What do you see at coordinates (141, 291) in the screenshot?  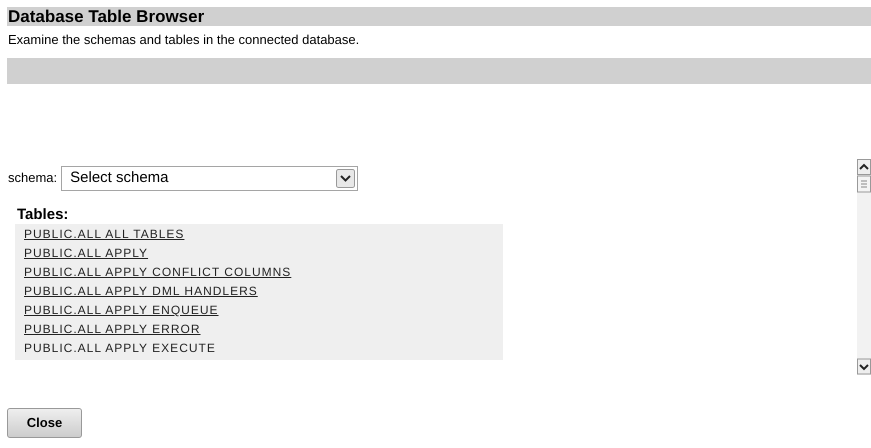 I see `table-link: PUBLIC.ALL APPLY DML HANDLERS` at bounding box center [141, 291].